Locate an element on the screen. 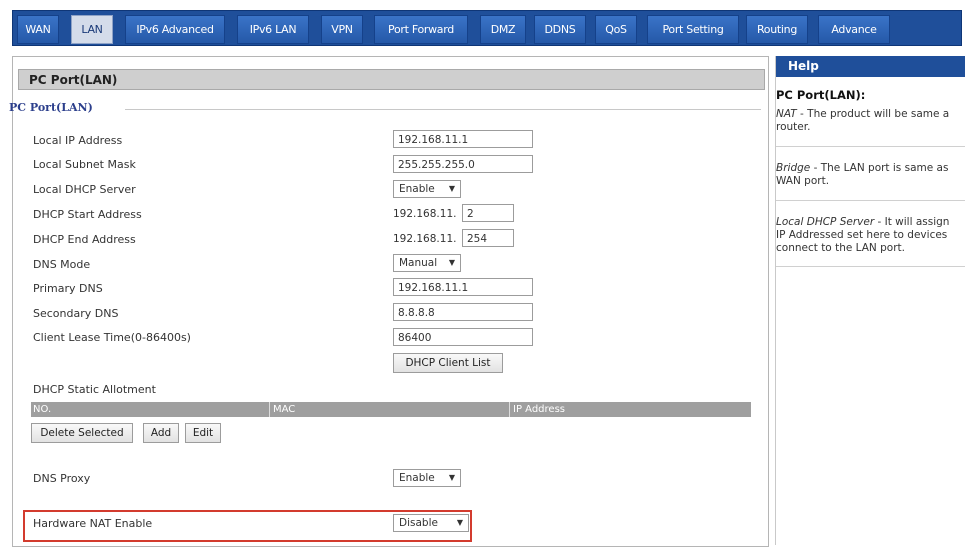  primary-dns-label: Primary DNS is located at coordinates (68, 288).